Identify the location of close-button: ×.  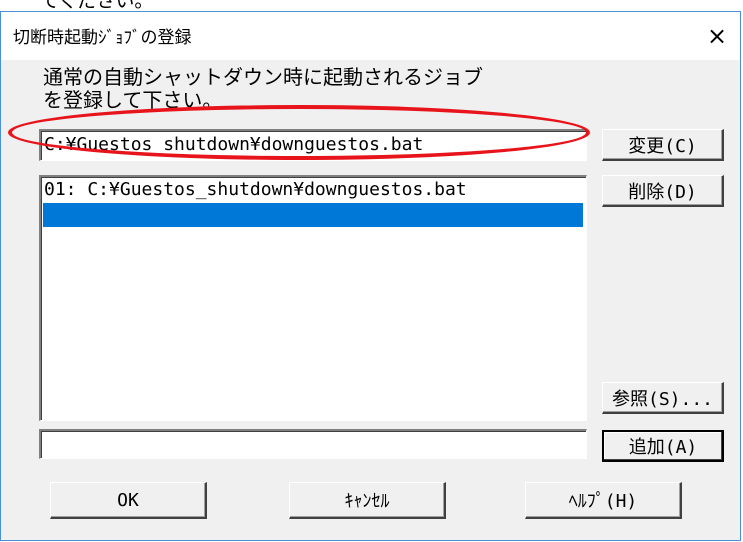
(717, 36).